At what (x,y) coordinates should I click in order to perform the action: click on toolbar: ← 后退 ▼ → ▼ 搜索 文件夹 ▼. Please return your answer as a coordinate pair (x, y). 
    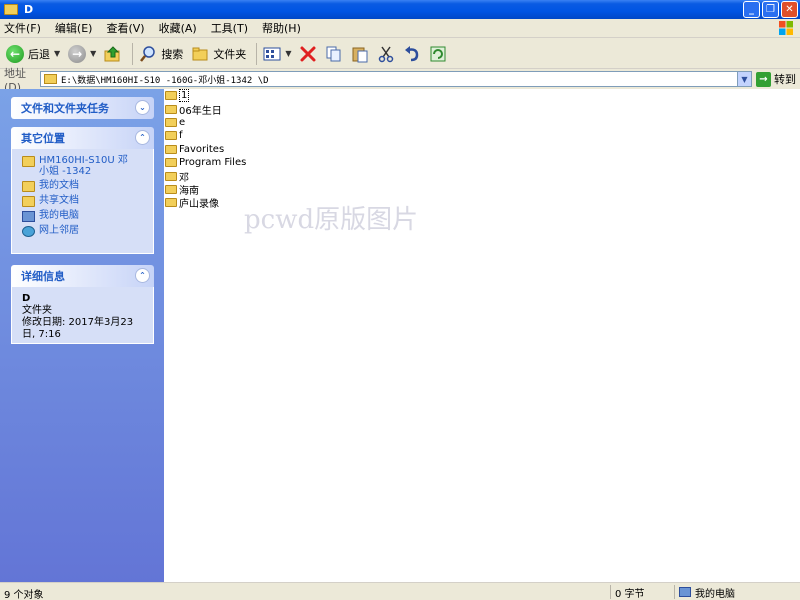
    Looking at the image, I should click on (400, 54).